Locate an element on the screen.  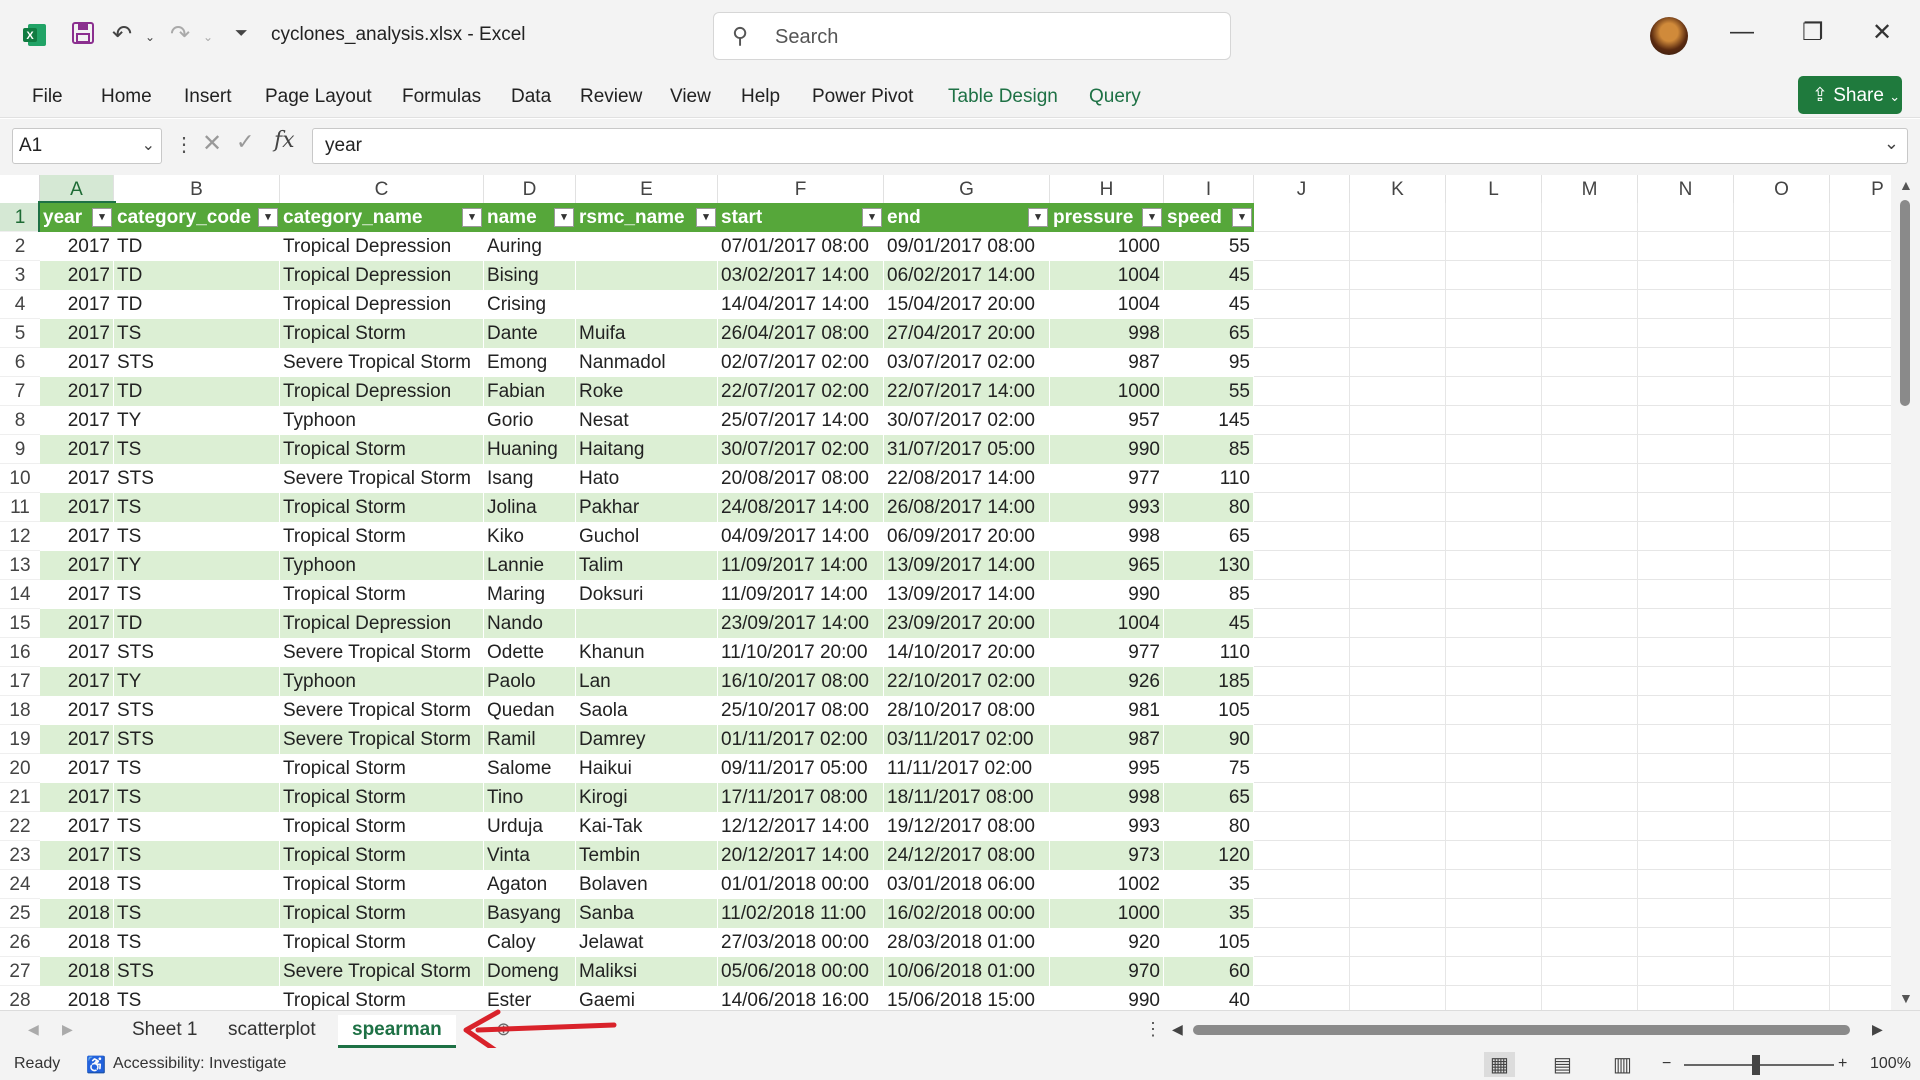
column-header-g: G is located at coordinates (967, 189).